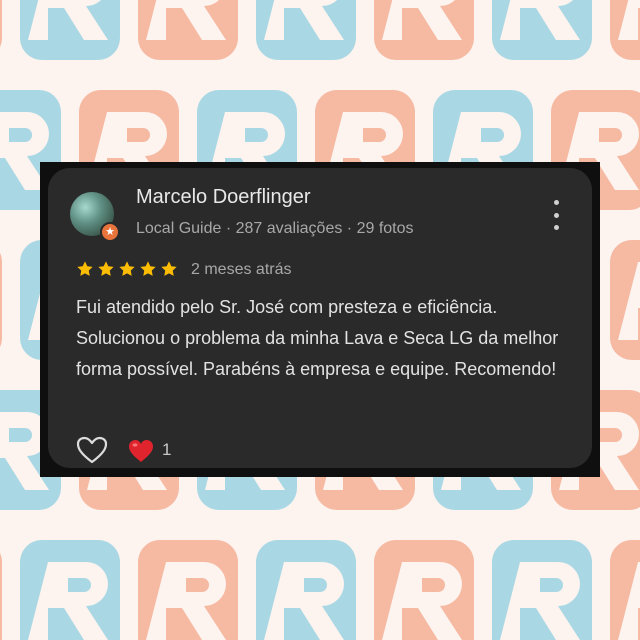  Describe the element at coordinates (275, 228) in the screenshot. I see `reviewer-meta: Local Guide · 287 avaliações · 29 fotos` at that location.